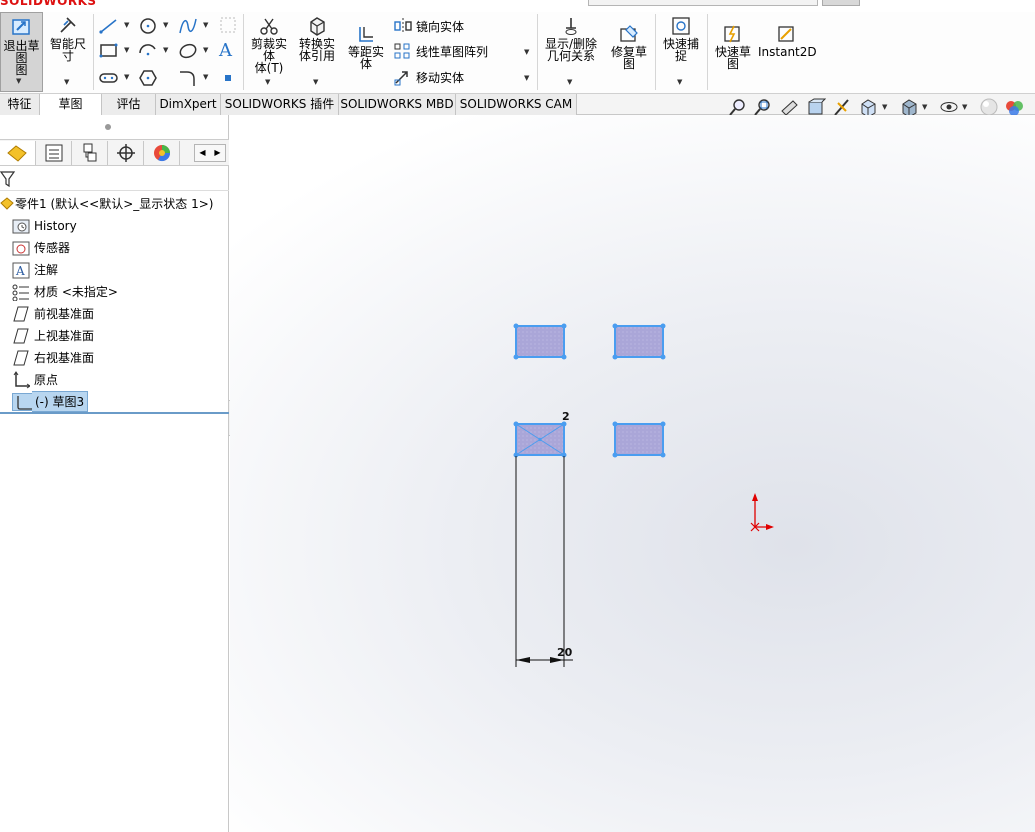  What do you see at coordinates (55, 225) in the screenshot?
I see `tree-item-label: History` at bounding box center [55, 225].